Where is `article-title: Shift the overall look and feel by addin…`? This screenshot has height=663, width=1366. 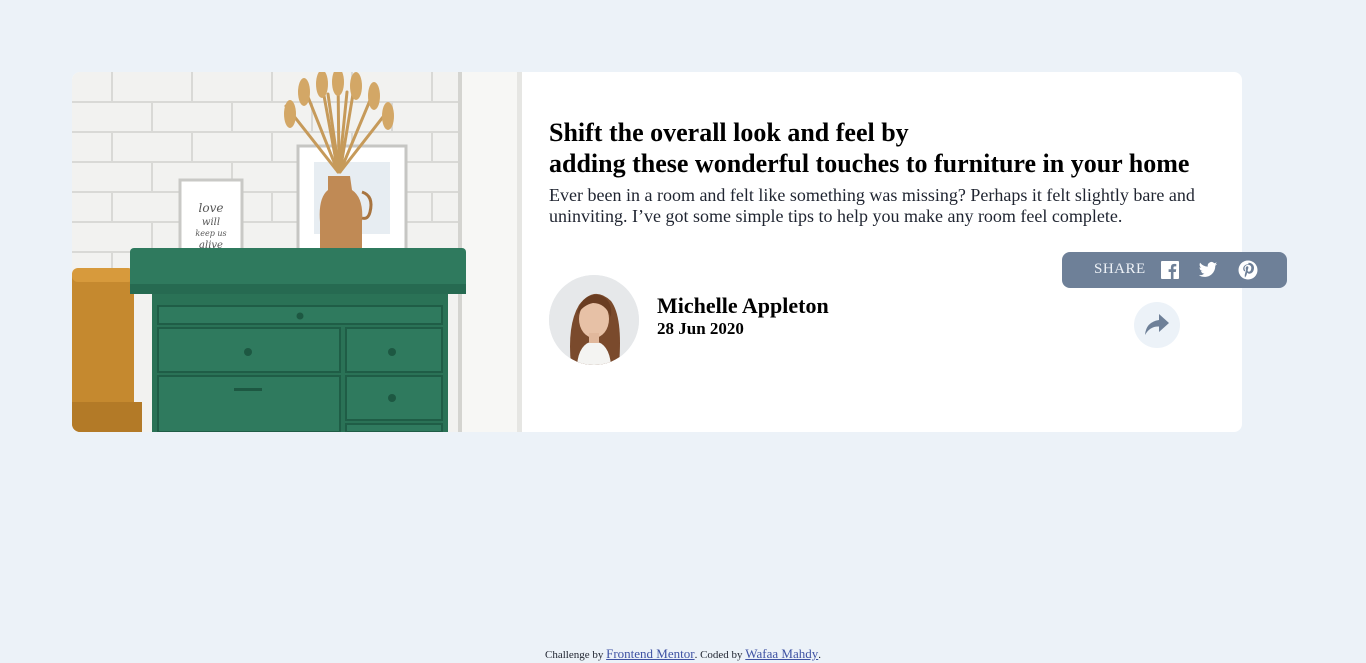 article-title: Shift the overall look and feel by addin… is located at coordinates (889, 148).